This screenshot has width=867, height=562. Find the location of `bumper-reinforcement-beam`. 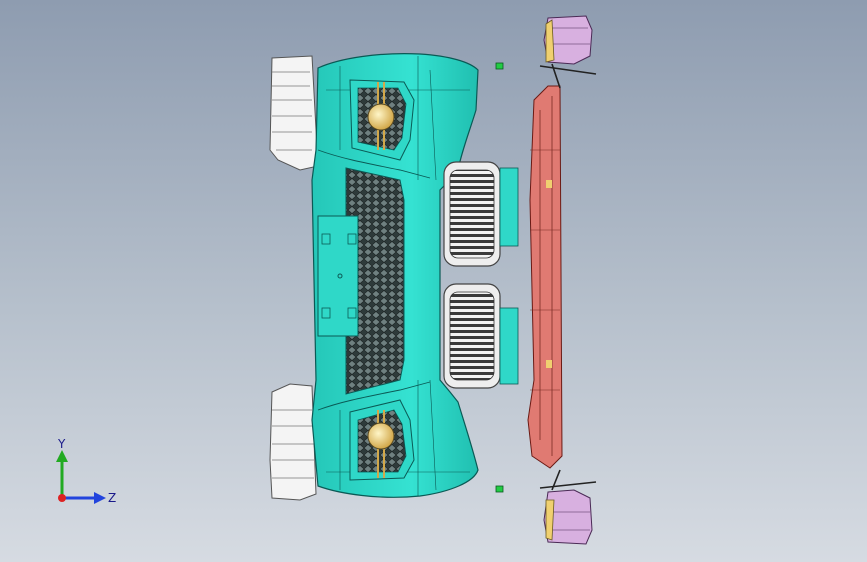

bumper-reinforcement-beam is located at coordinates (545, 277).